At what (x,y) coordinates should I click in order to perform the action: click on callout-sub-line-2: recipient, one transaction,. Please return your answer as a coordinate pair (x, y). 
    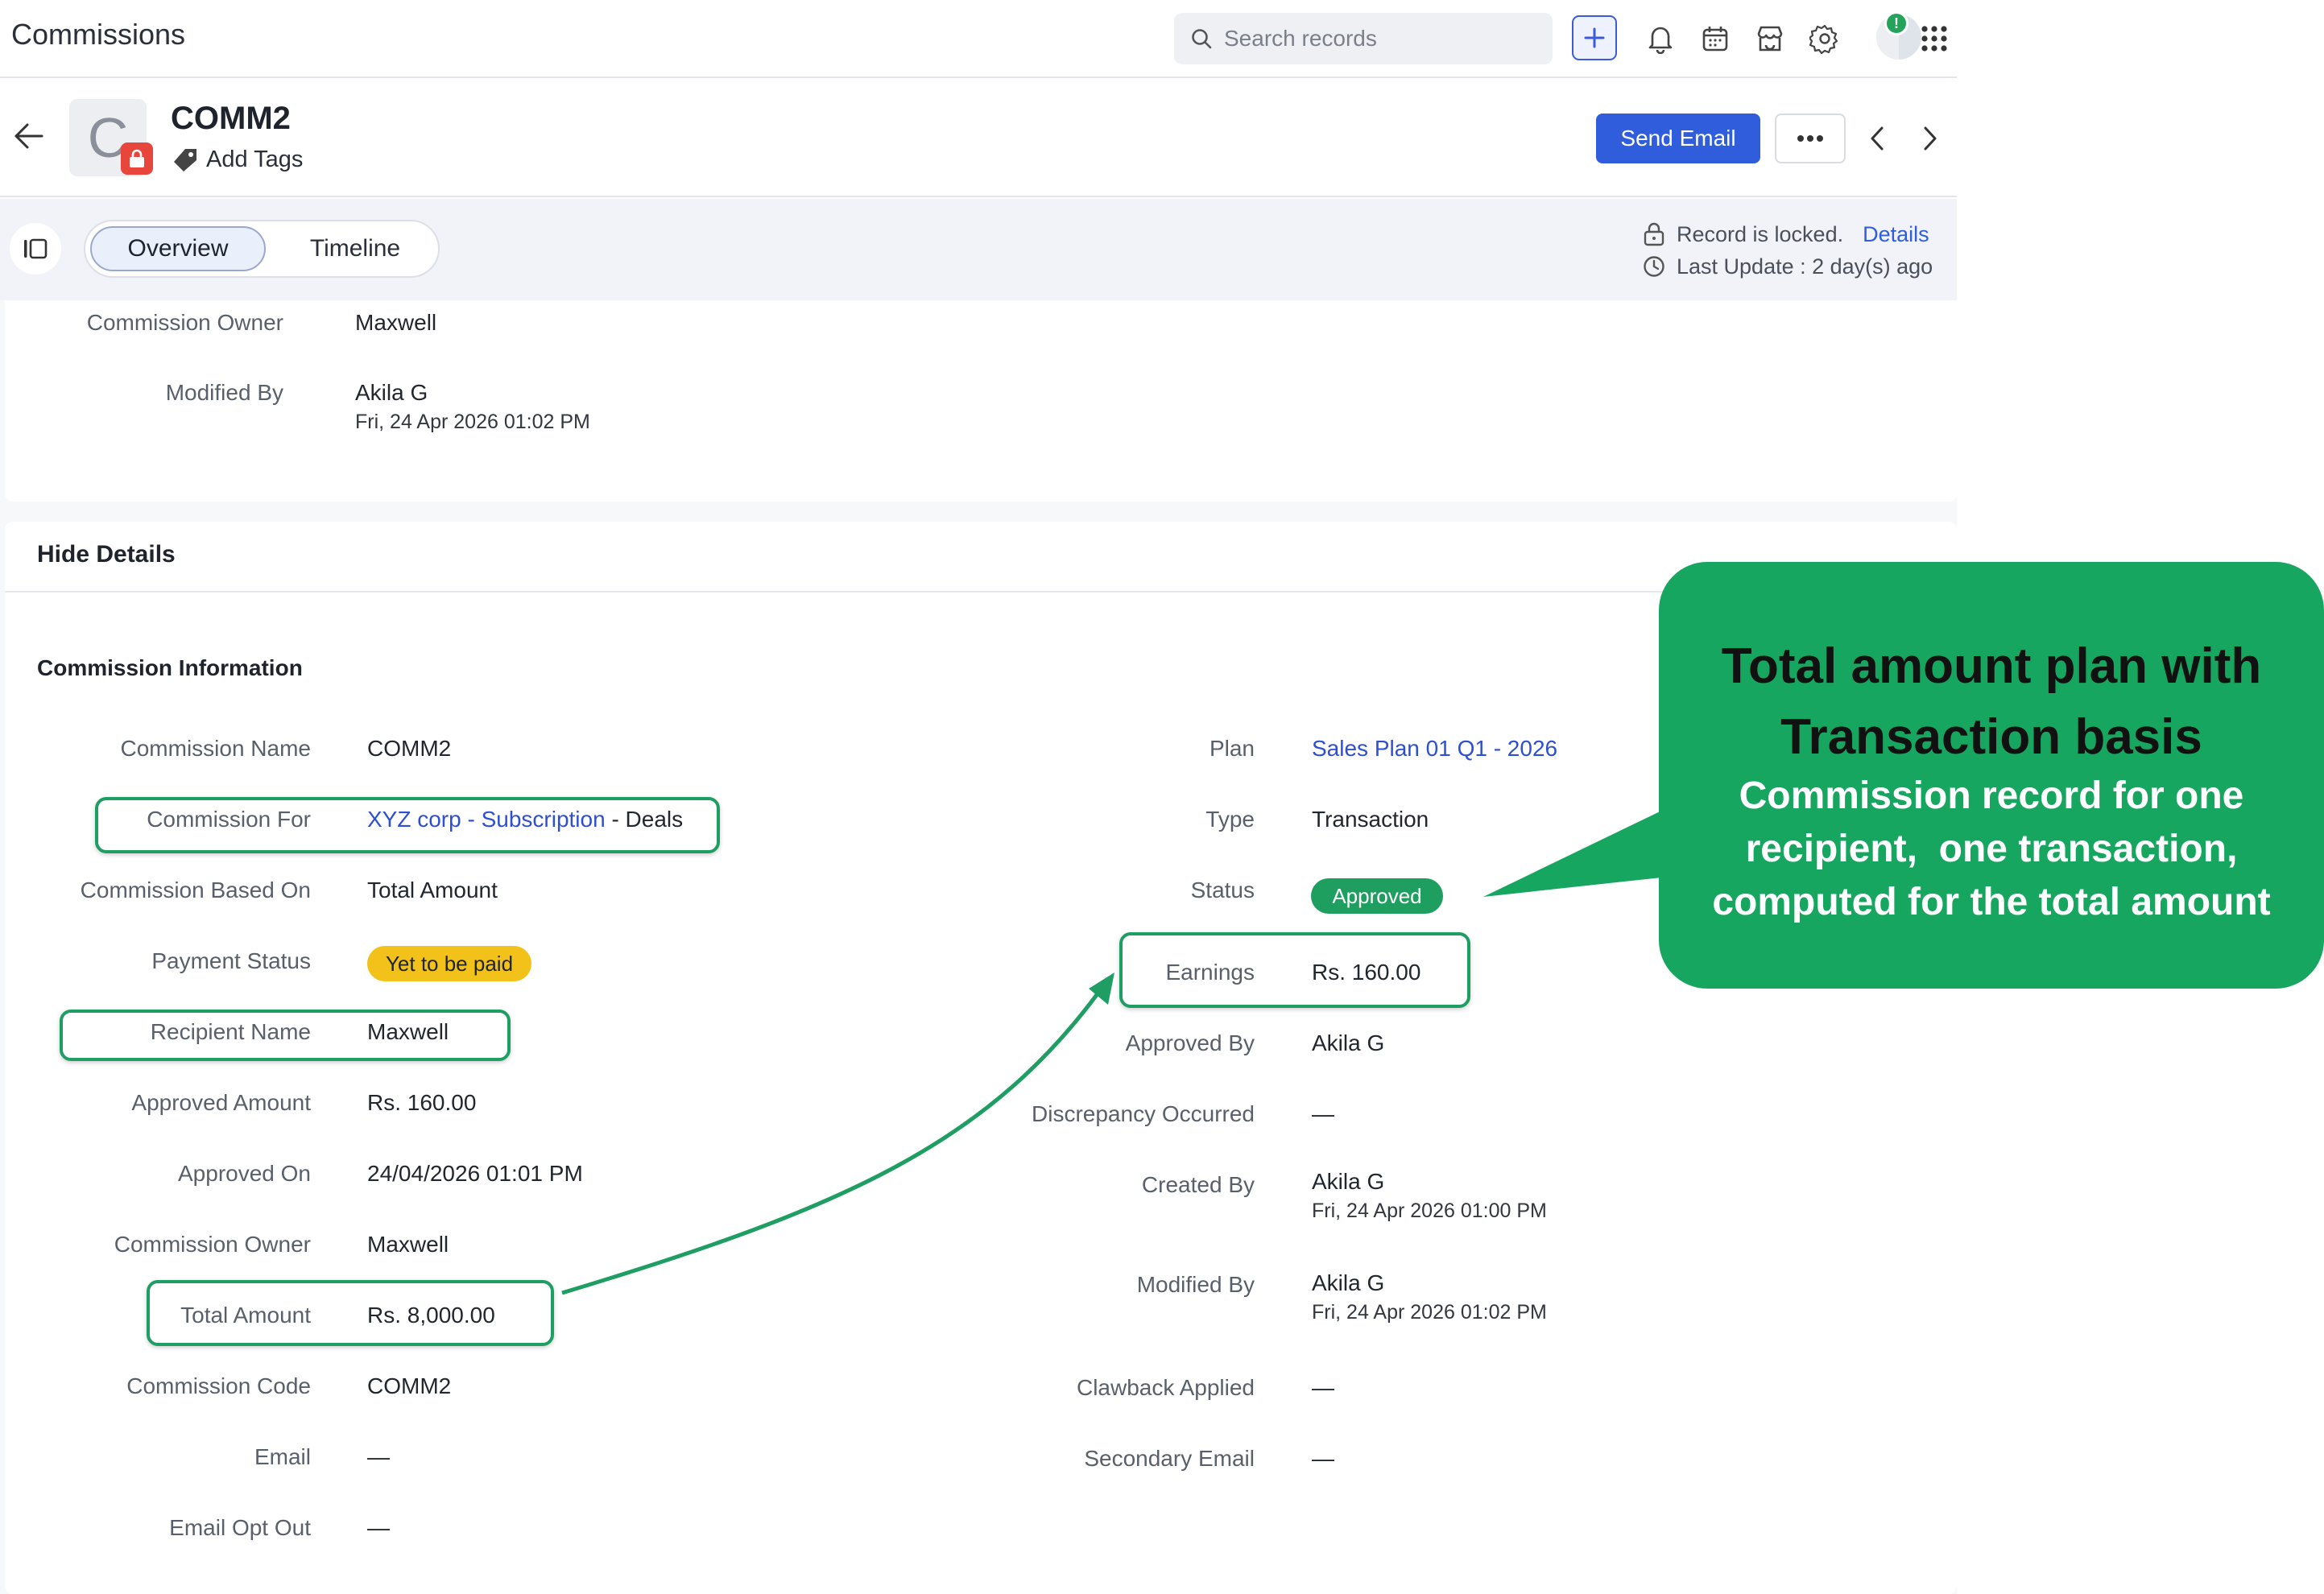
    Looking at the image, I should click on (1991, 849).